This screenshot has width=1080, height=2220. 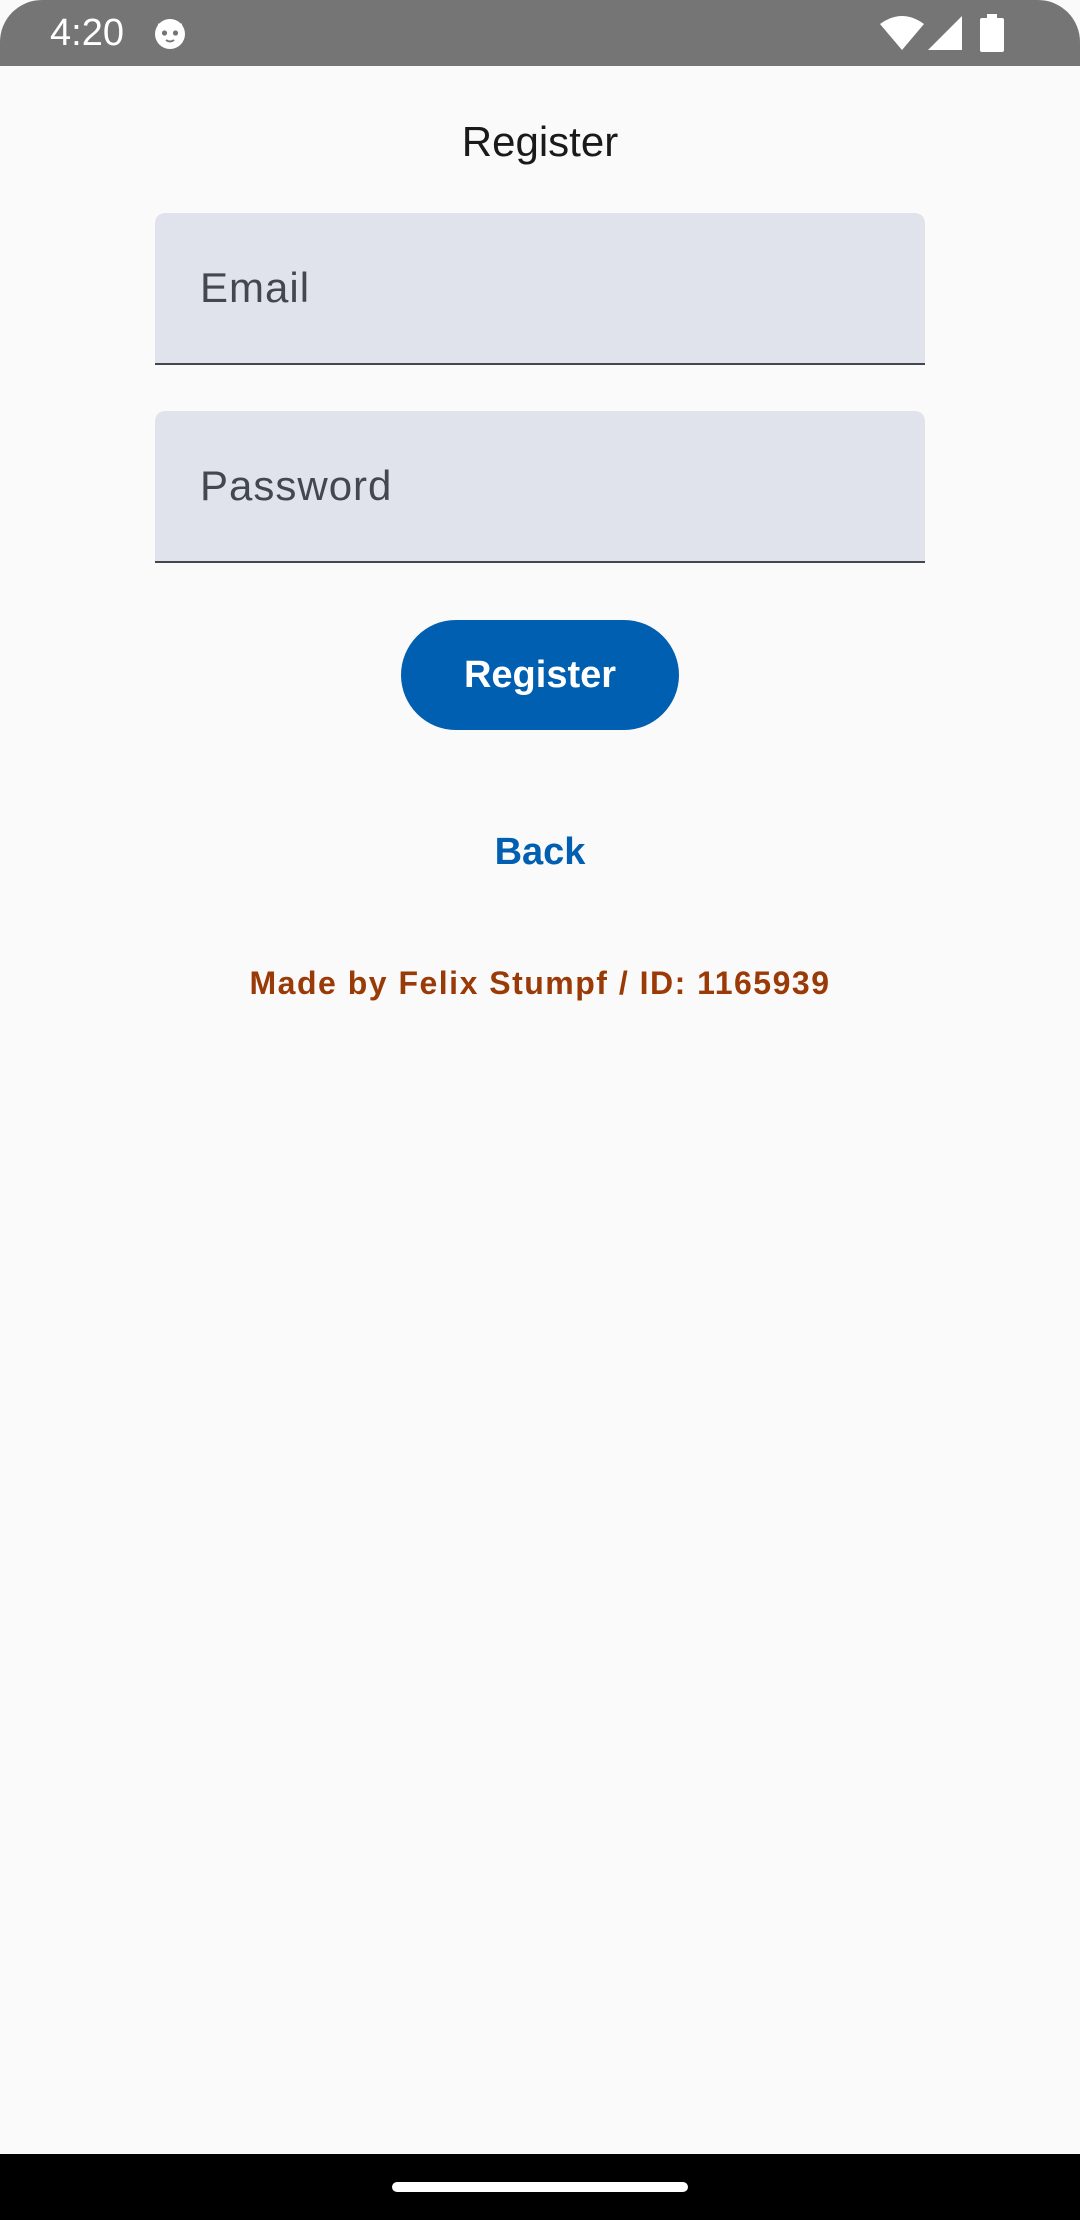 What do you see at coordinates (87, 33) in the screenshot?
I see `status-time: 4:20` at bounding box center [87, 33].